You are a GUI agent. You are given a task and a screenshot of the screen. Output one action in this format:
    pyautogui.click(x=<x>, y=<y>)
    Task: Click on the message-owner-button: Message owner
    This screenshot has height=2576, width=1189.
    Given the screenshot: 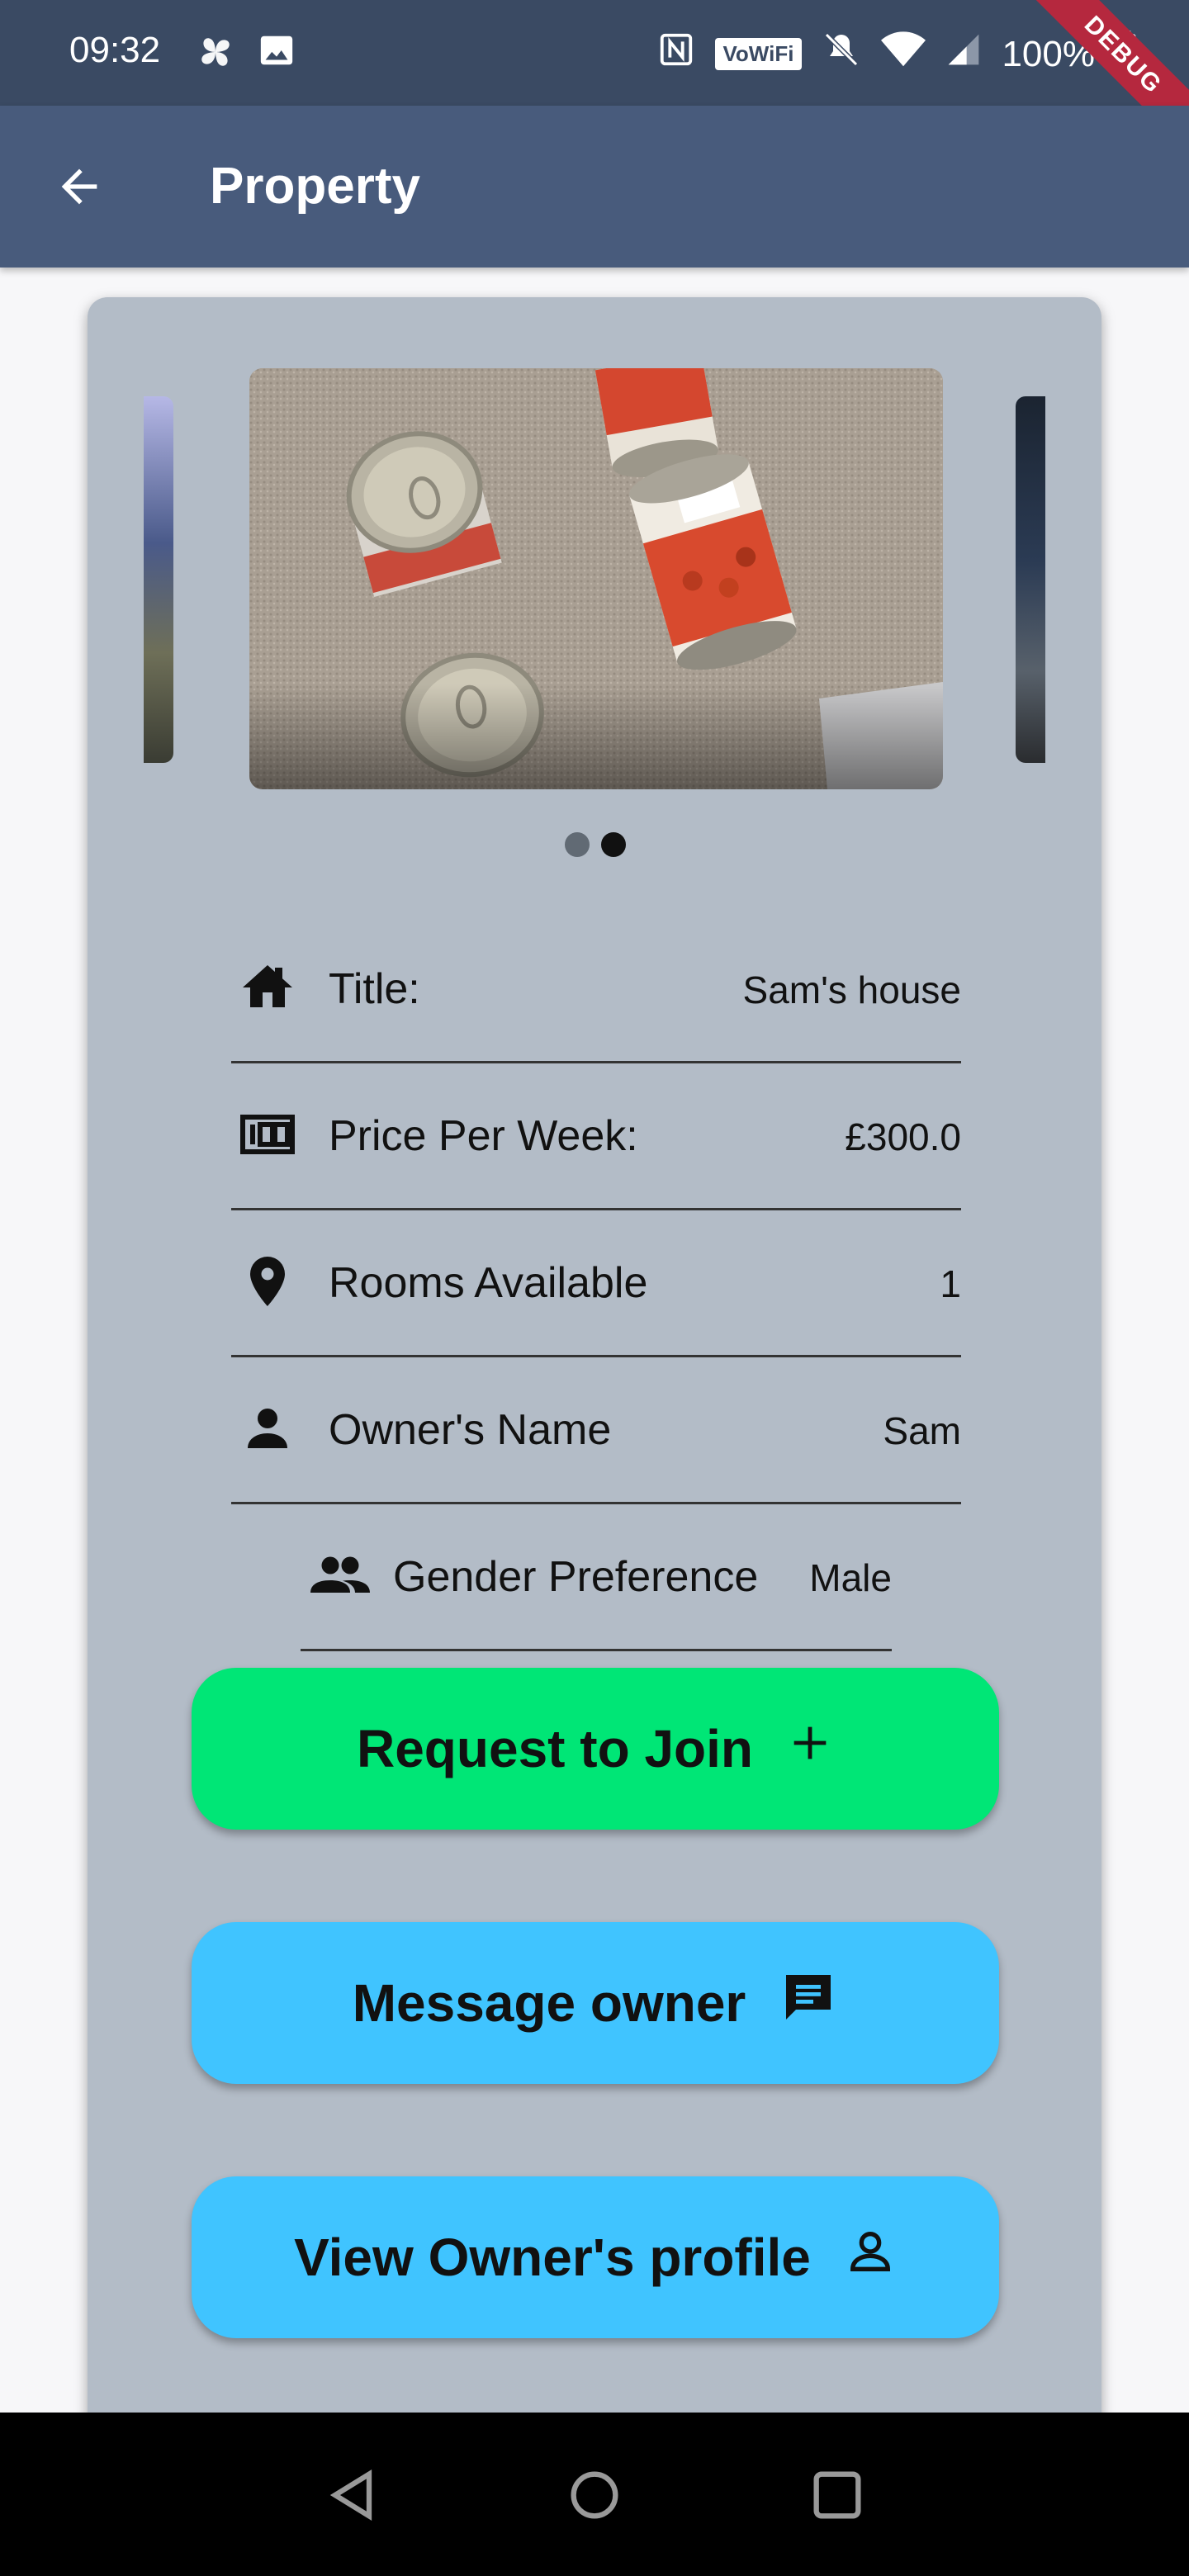 What is the action you would take?
    pyautogui.click(x=595, y=2003)
    